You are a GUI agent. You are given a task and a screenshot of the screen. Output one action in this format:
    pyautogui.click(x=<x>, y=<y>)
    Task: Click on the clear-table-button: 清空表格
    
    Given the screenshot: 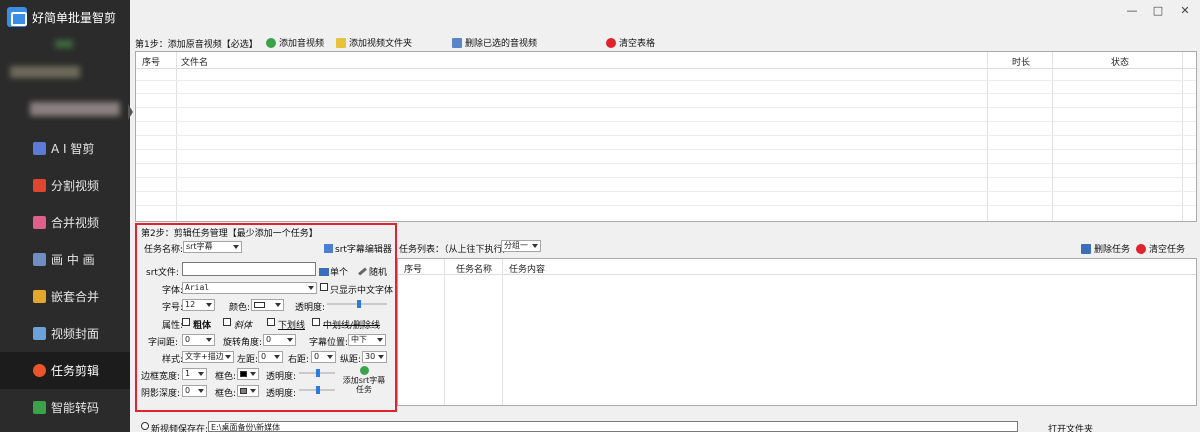 What is the action you would take?
    pyautogui.click(x=630, y=42)
    